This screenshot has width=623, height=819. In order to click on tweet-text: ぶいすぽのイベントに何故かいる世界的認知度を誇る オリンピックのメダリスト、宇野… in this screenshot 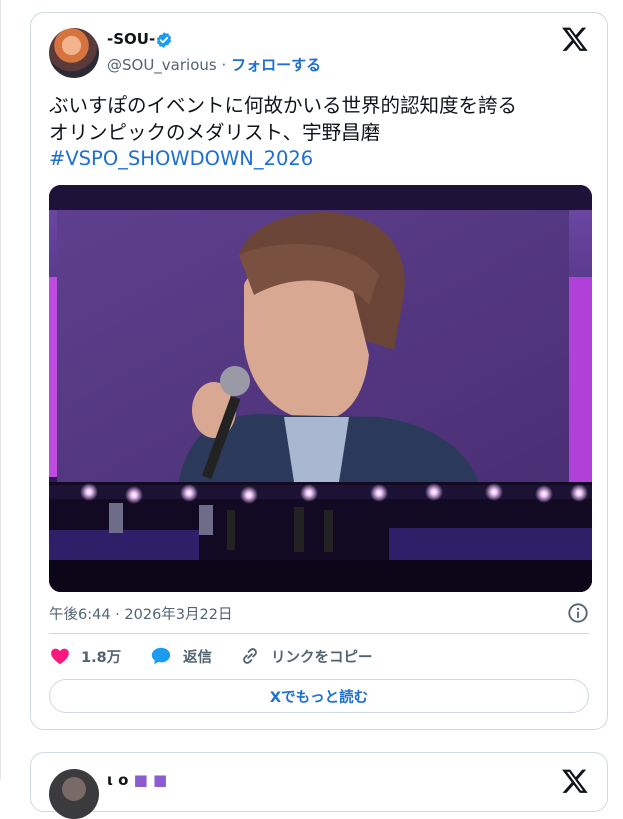, I will do `click(319, 133)`.